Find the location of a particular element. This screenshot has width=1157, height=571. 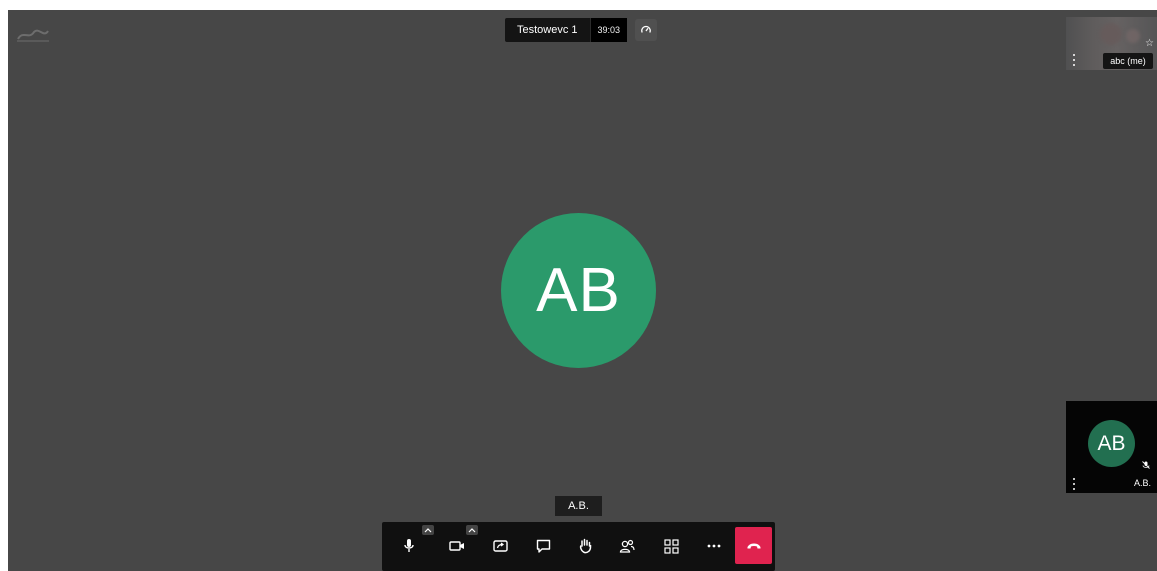

camera-button is located at coordinates (457, 546).